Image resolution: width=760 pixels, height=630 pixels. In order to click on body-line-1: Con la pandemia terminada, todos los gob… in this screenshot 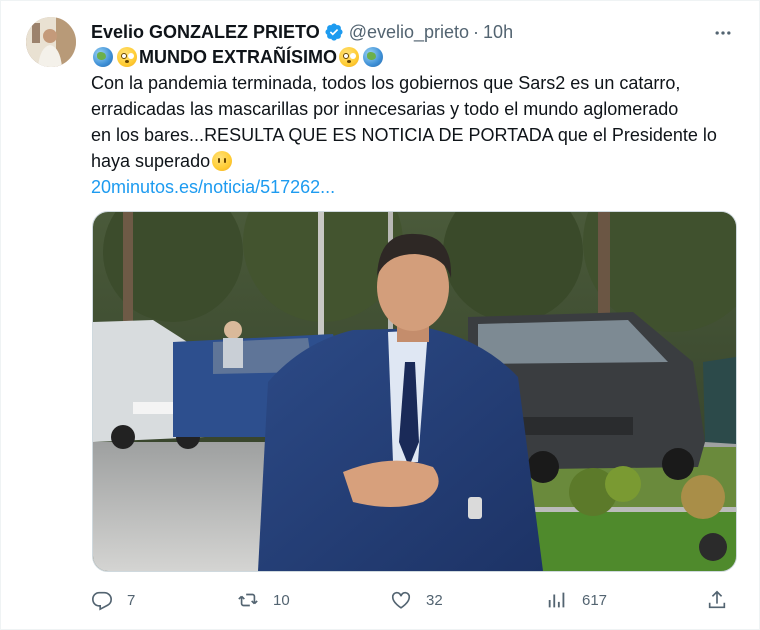, I will do `click(386, 83)`.